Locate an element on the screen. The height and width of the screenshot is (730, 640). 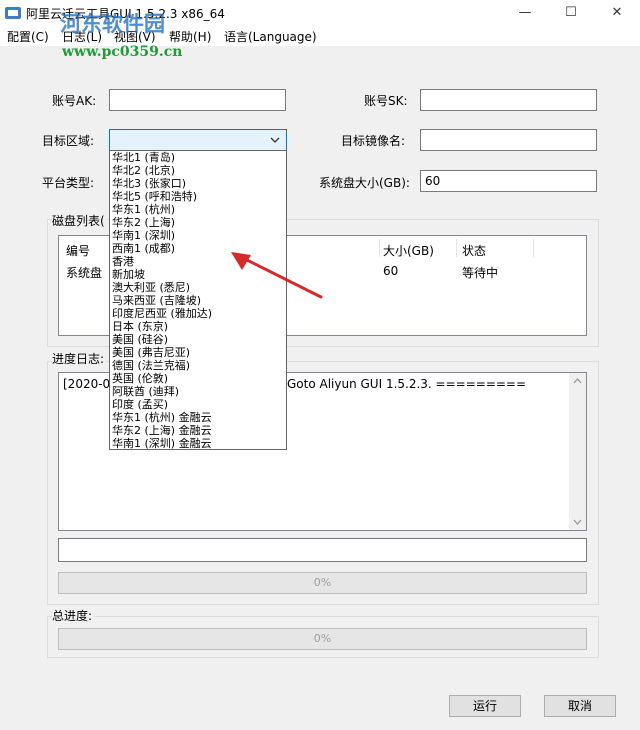
table-cell-disk-status: 等待中 is located at coordinates (480, 272).